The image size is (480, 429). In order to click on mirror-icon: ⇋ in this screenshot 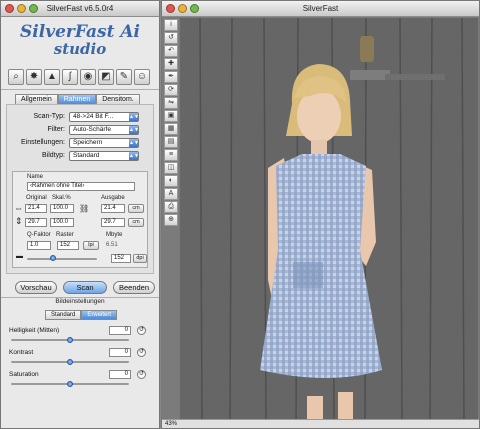, I will do `click(171, 103)`.